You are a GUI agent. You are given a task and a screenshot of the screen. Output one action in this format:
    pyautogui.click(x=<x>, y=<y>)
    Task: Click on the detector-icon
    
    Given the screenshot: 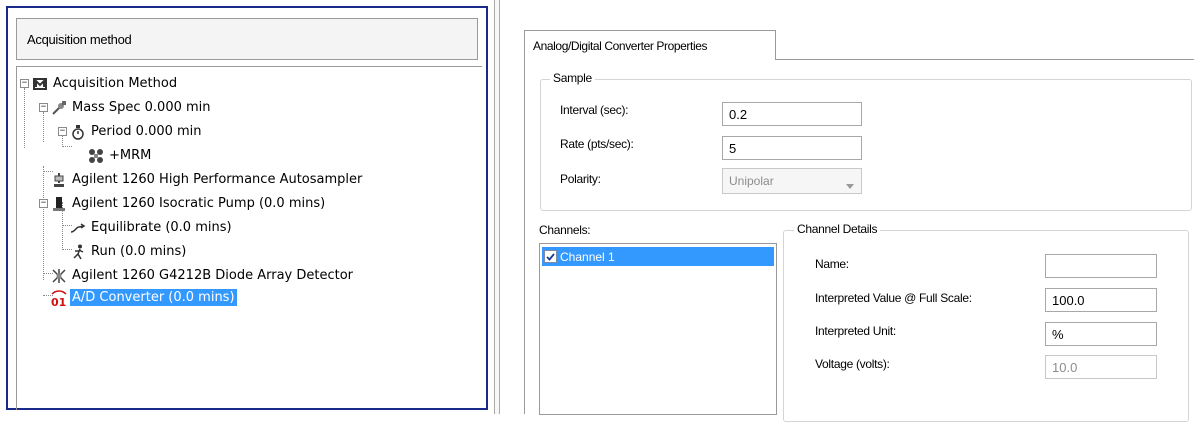 What is the action you would take?
    pyautogui.click(x=59, y=276)
    